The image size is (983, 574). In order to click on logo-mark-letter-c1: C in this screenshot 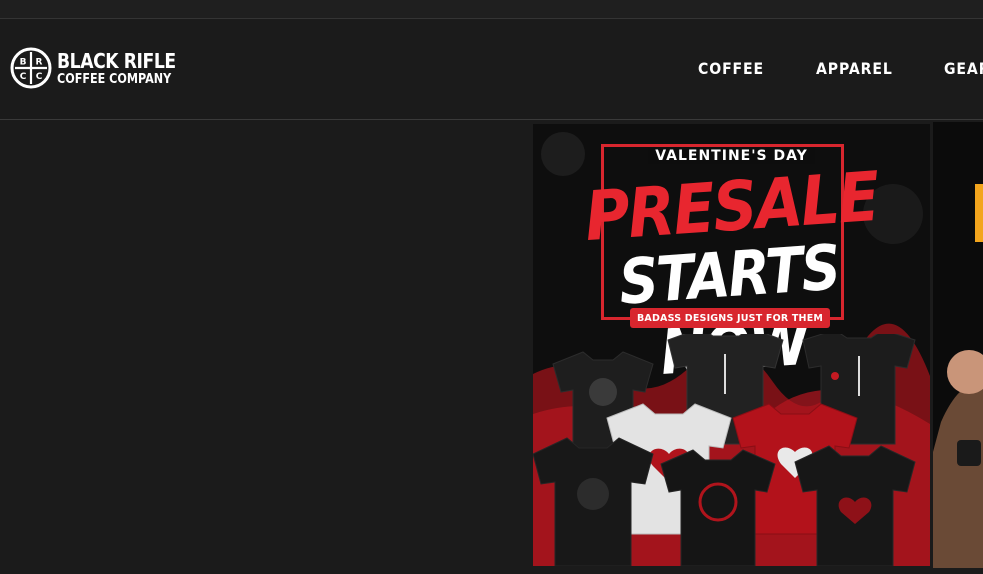, I will do `click(23, 77)`.